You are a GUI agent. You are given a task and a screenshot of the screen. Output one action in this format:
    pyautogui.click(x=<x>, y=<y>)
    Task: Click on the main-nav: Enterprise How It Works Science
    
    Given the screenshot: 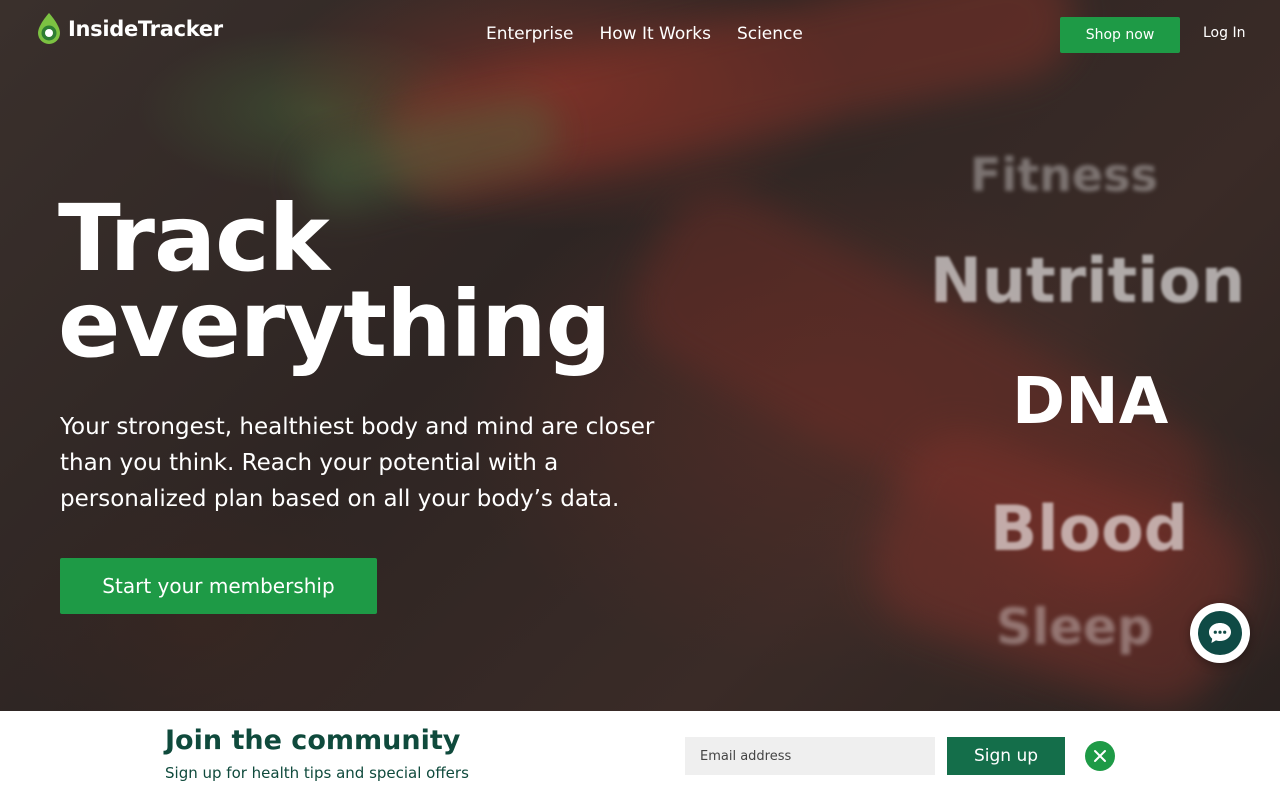 What is the action you would take?
    pyautogui.click(x=644, y=34)
    